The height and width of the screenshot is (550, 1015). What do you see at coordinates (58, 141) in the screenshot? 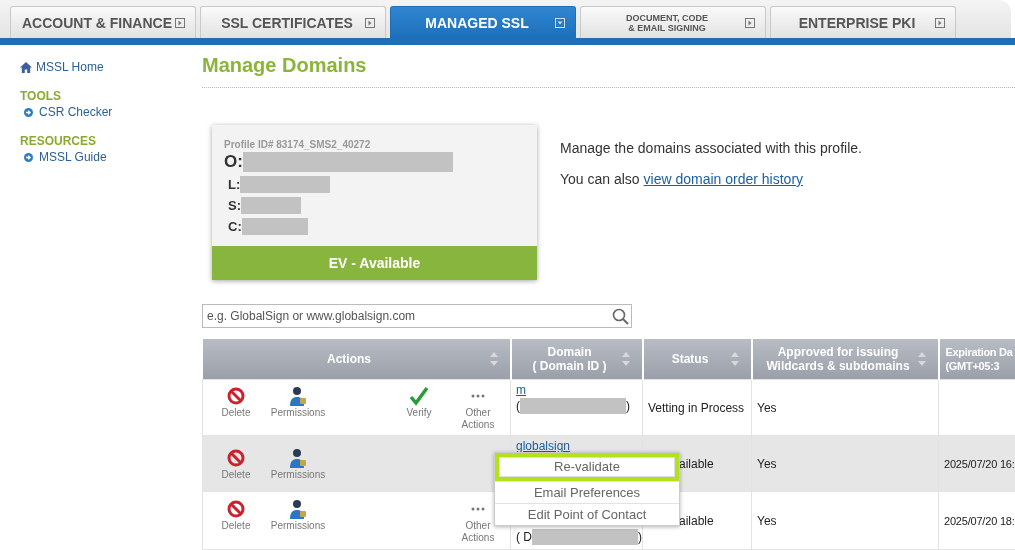
I see `section-heading: RESOURCES` at bounding box center [58, 141].